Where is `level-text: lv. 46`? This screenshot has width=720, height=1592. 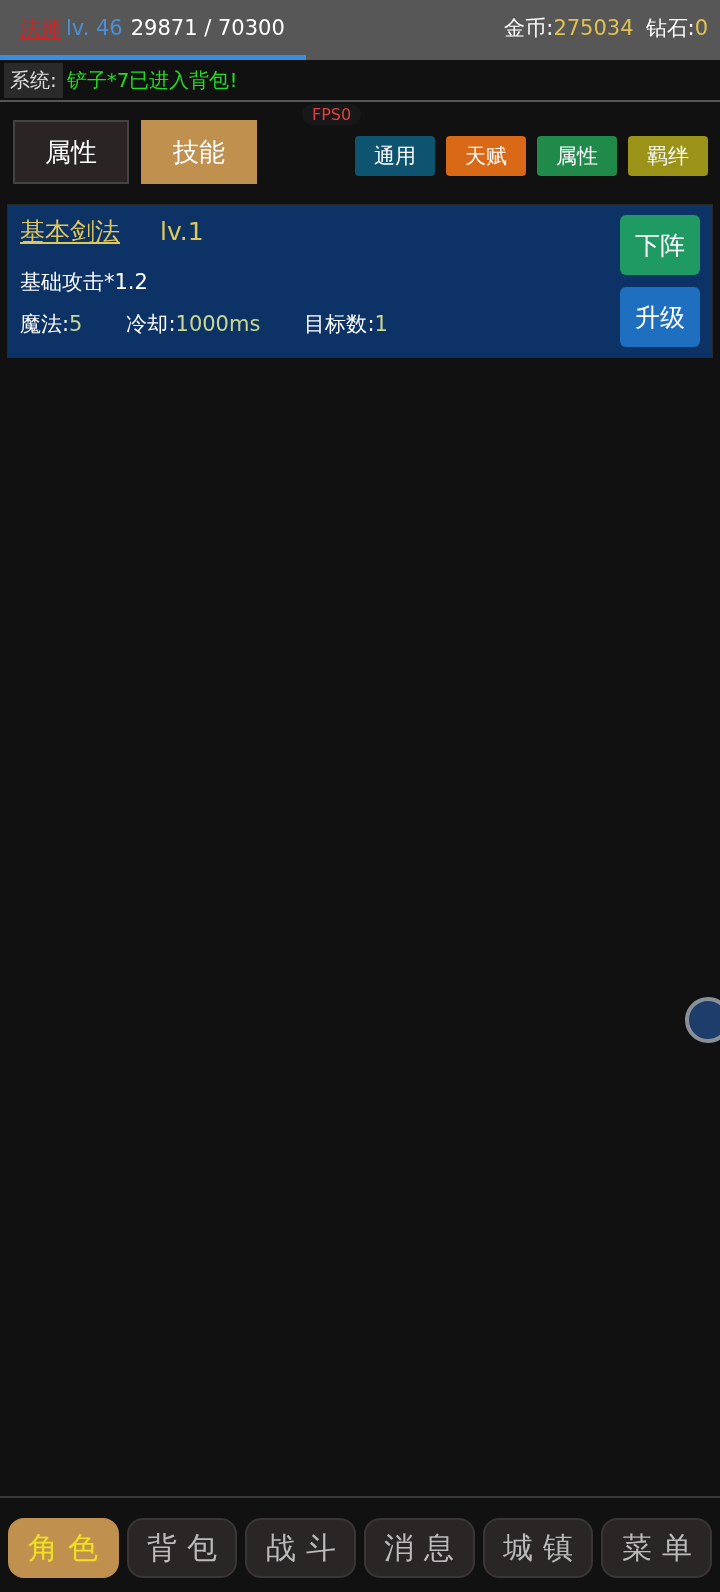 level-text: lv. 46 is located at coordinates (94, 27).